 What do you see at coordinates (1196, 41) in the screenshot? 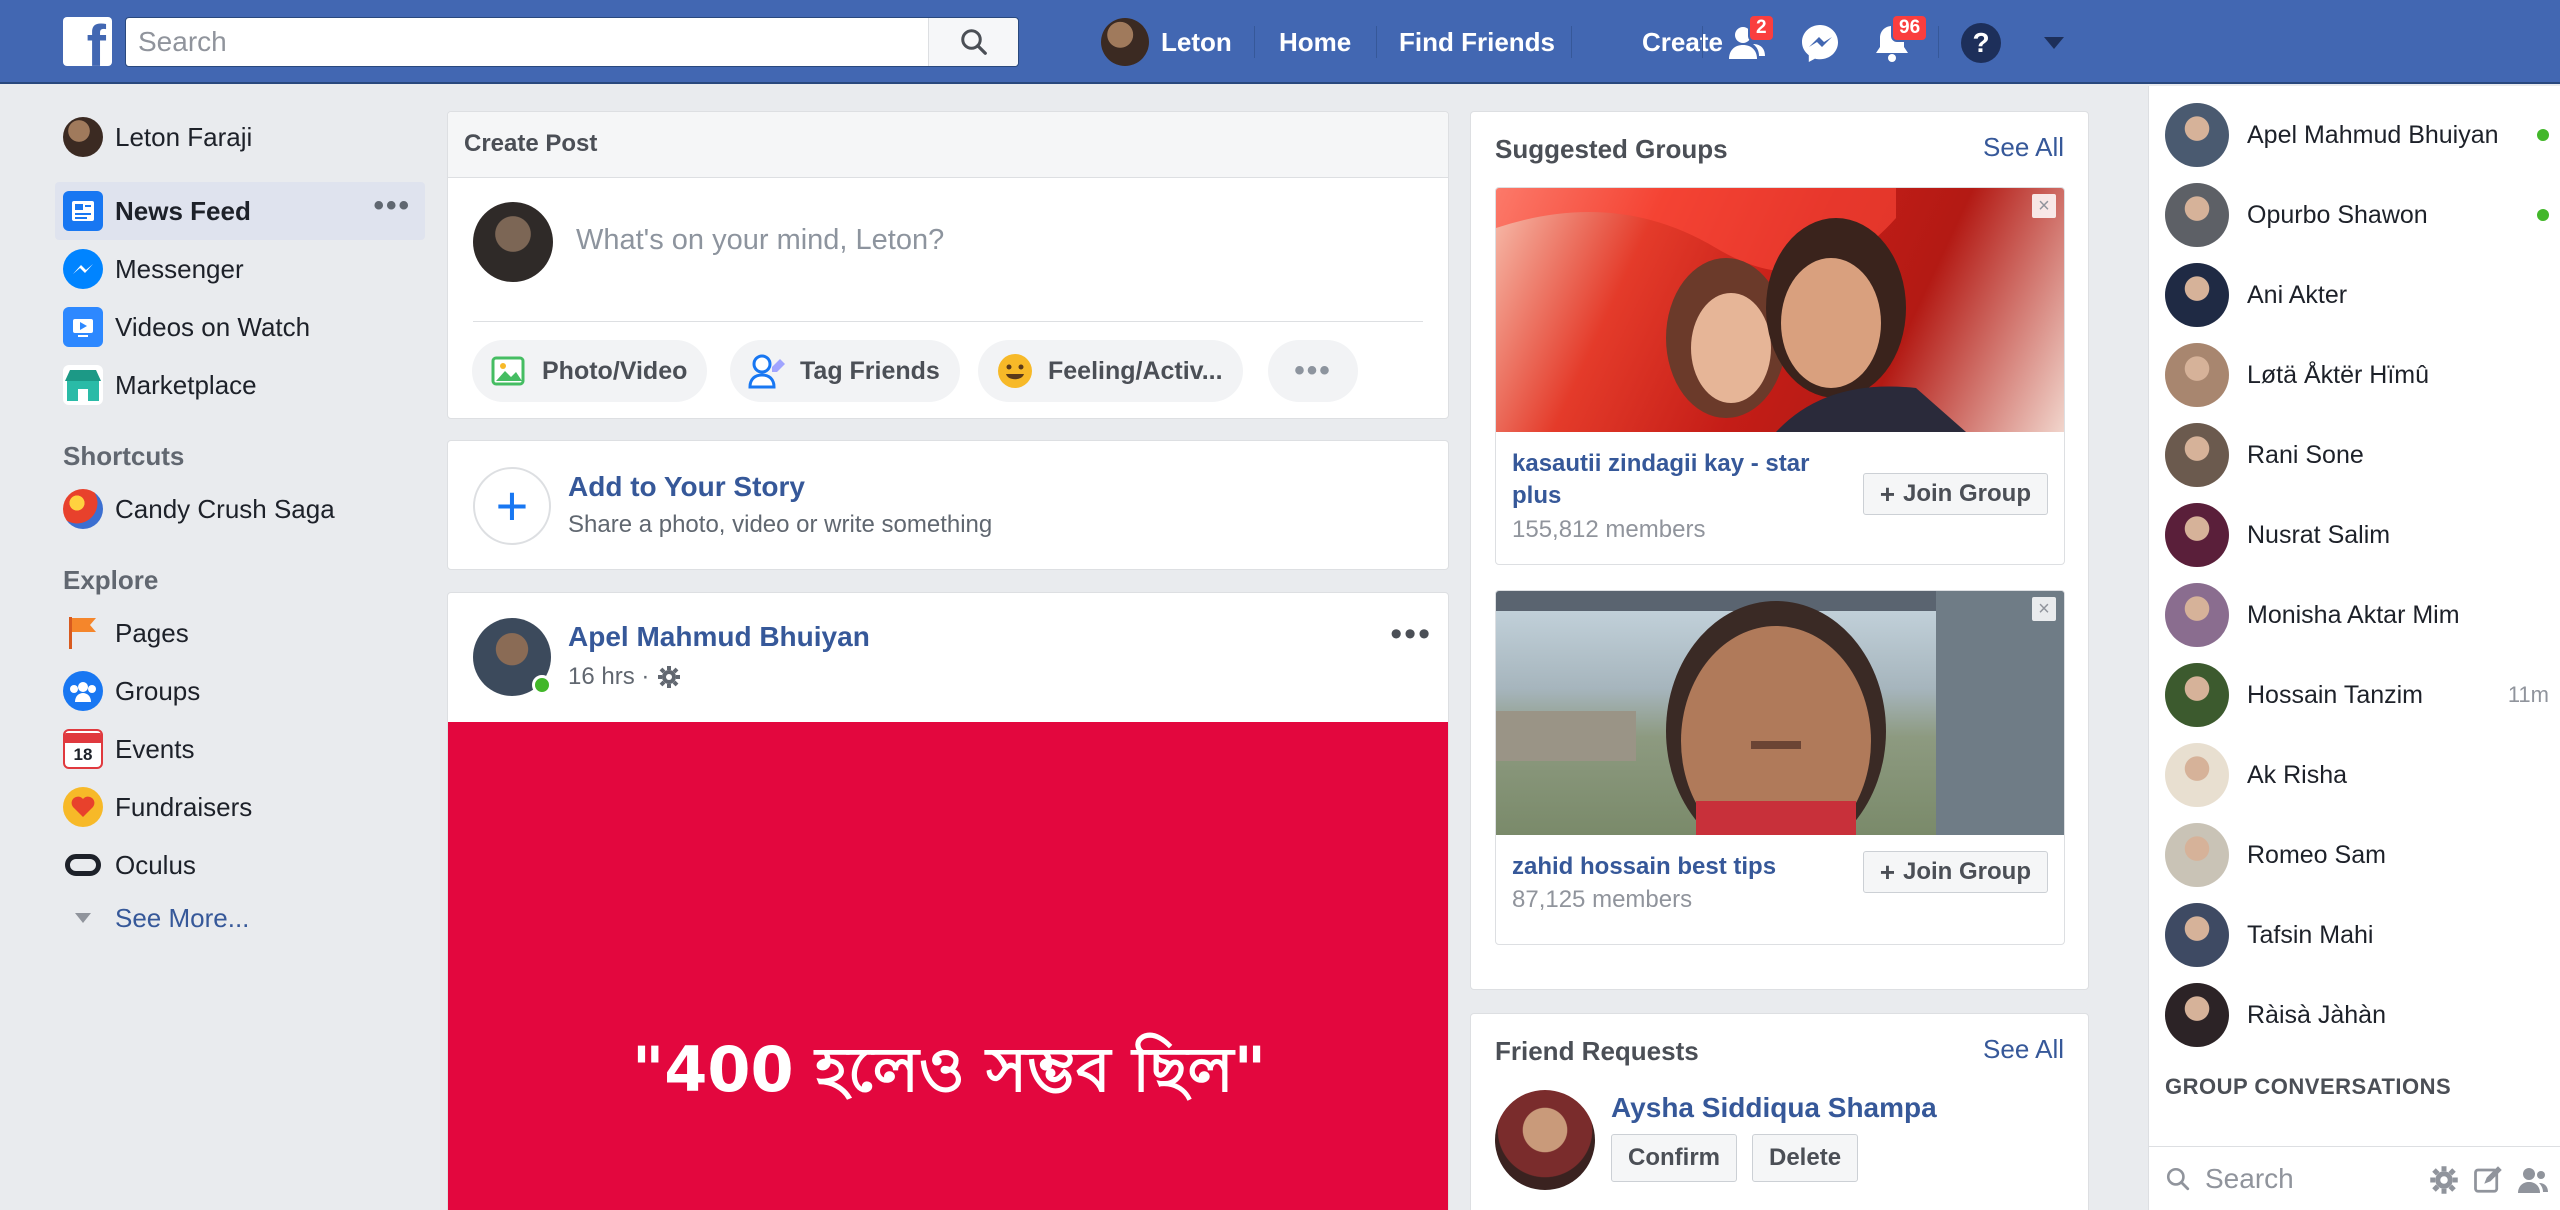
I see `profile-name: Leton` at bounding box center [1196, 41].